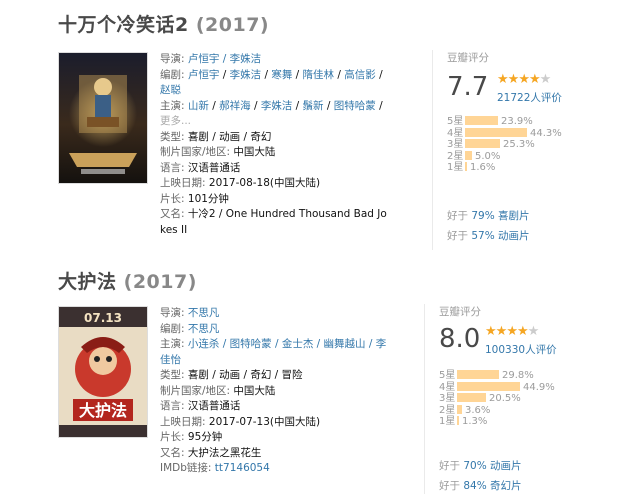 The height and width of the screenshot is (504, 640). What do you see at coordinates (224, 59) in the screenshot?
I see `director-link: 卢恒宇 / 李姝洁` at bounding box center [224, 59].